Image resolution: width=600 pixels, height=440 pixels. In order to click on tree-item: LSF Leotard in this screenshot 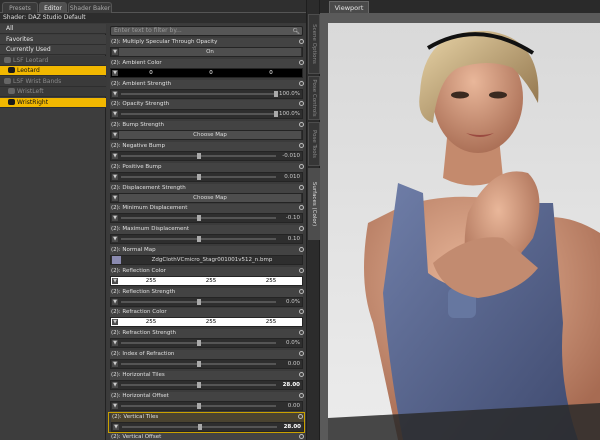, I will do `click(53, 60)`.